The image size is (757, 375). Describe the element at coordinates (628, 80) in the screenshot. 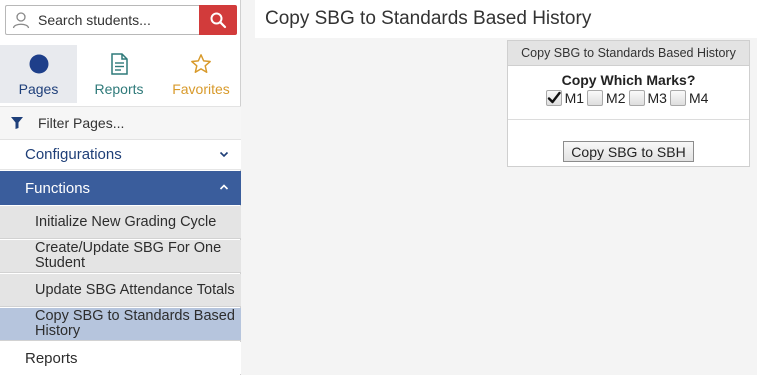

I see `marks-question: Copy Which Marks?` at that location.